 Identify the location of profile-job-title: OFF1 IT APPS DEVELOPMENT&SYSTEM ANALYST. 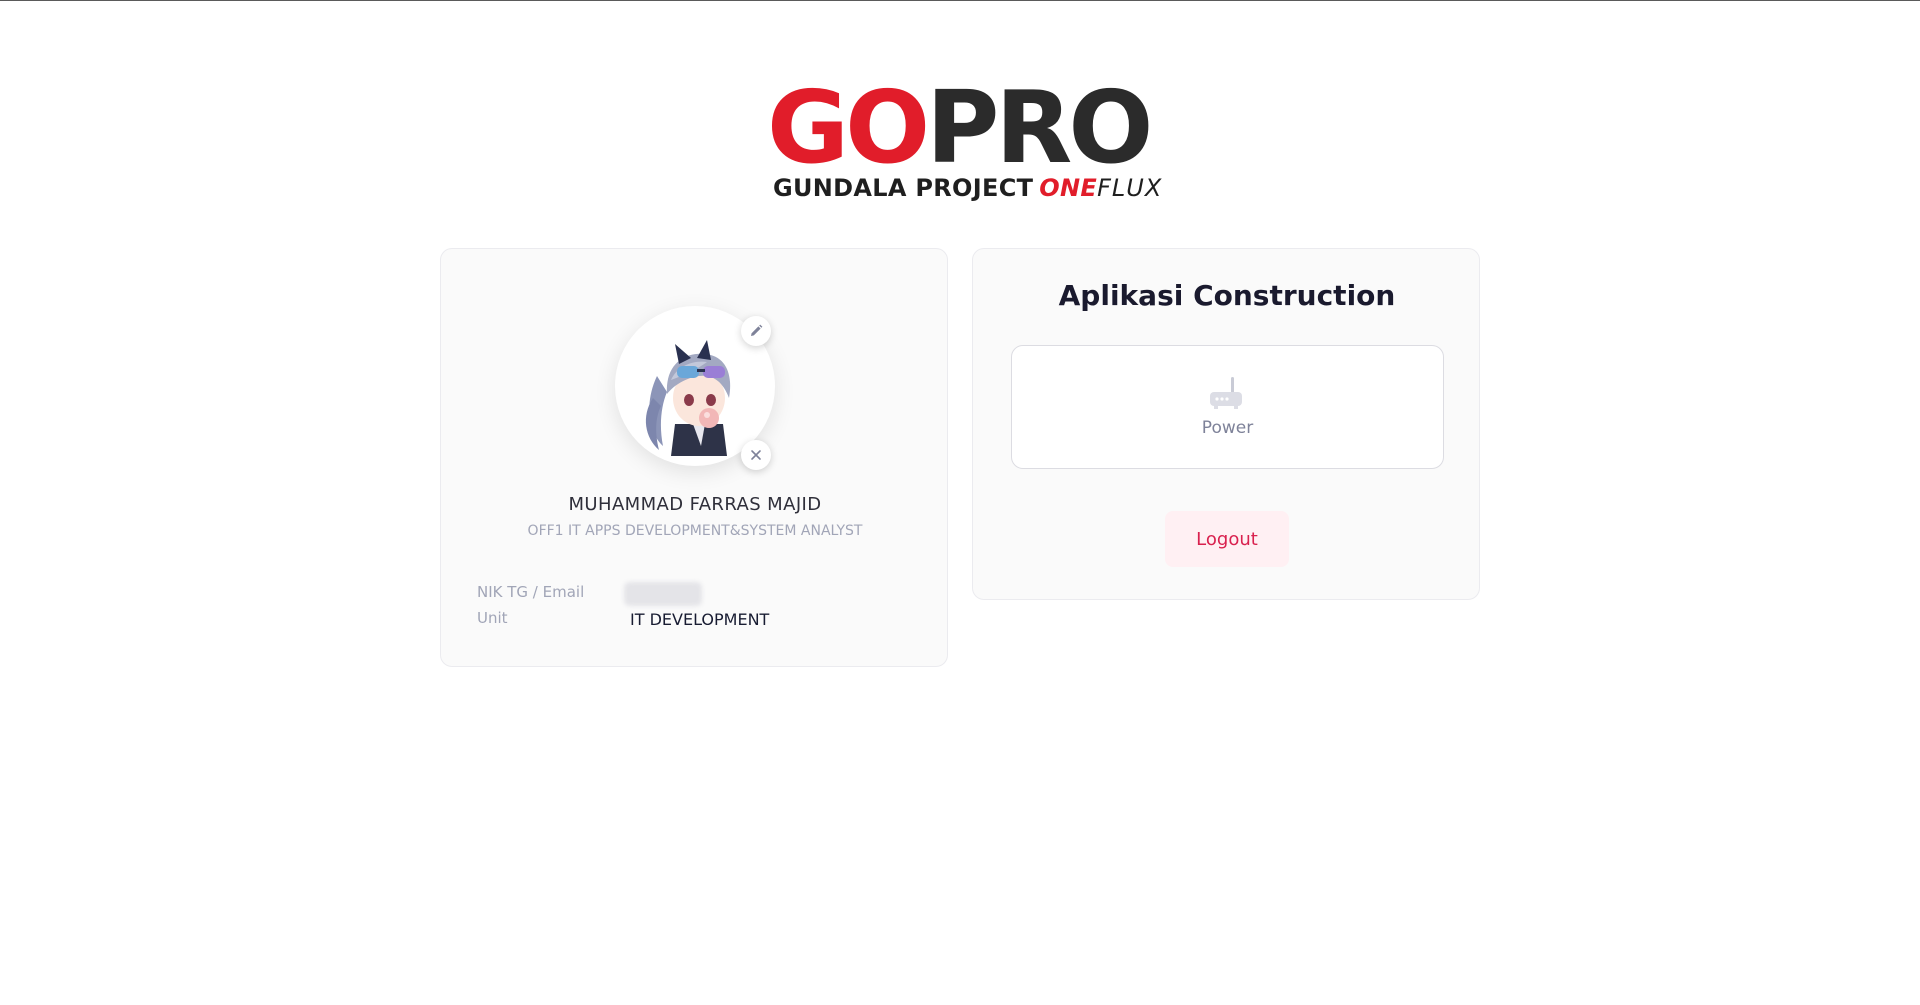
(695, 531).